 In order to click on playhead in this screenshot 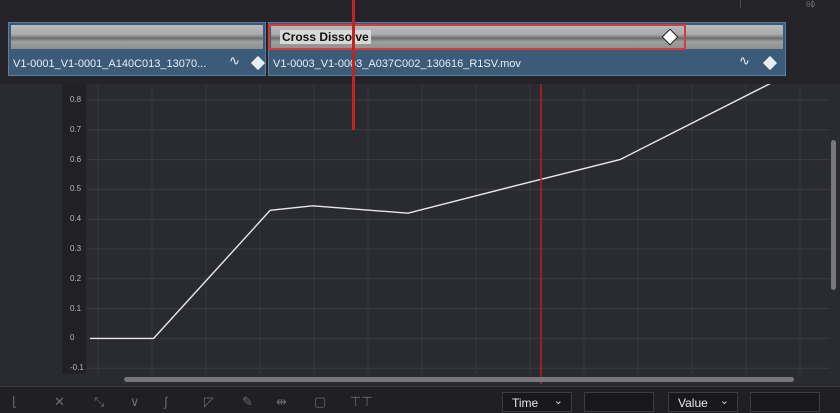, I will do `click(353, 65)`.